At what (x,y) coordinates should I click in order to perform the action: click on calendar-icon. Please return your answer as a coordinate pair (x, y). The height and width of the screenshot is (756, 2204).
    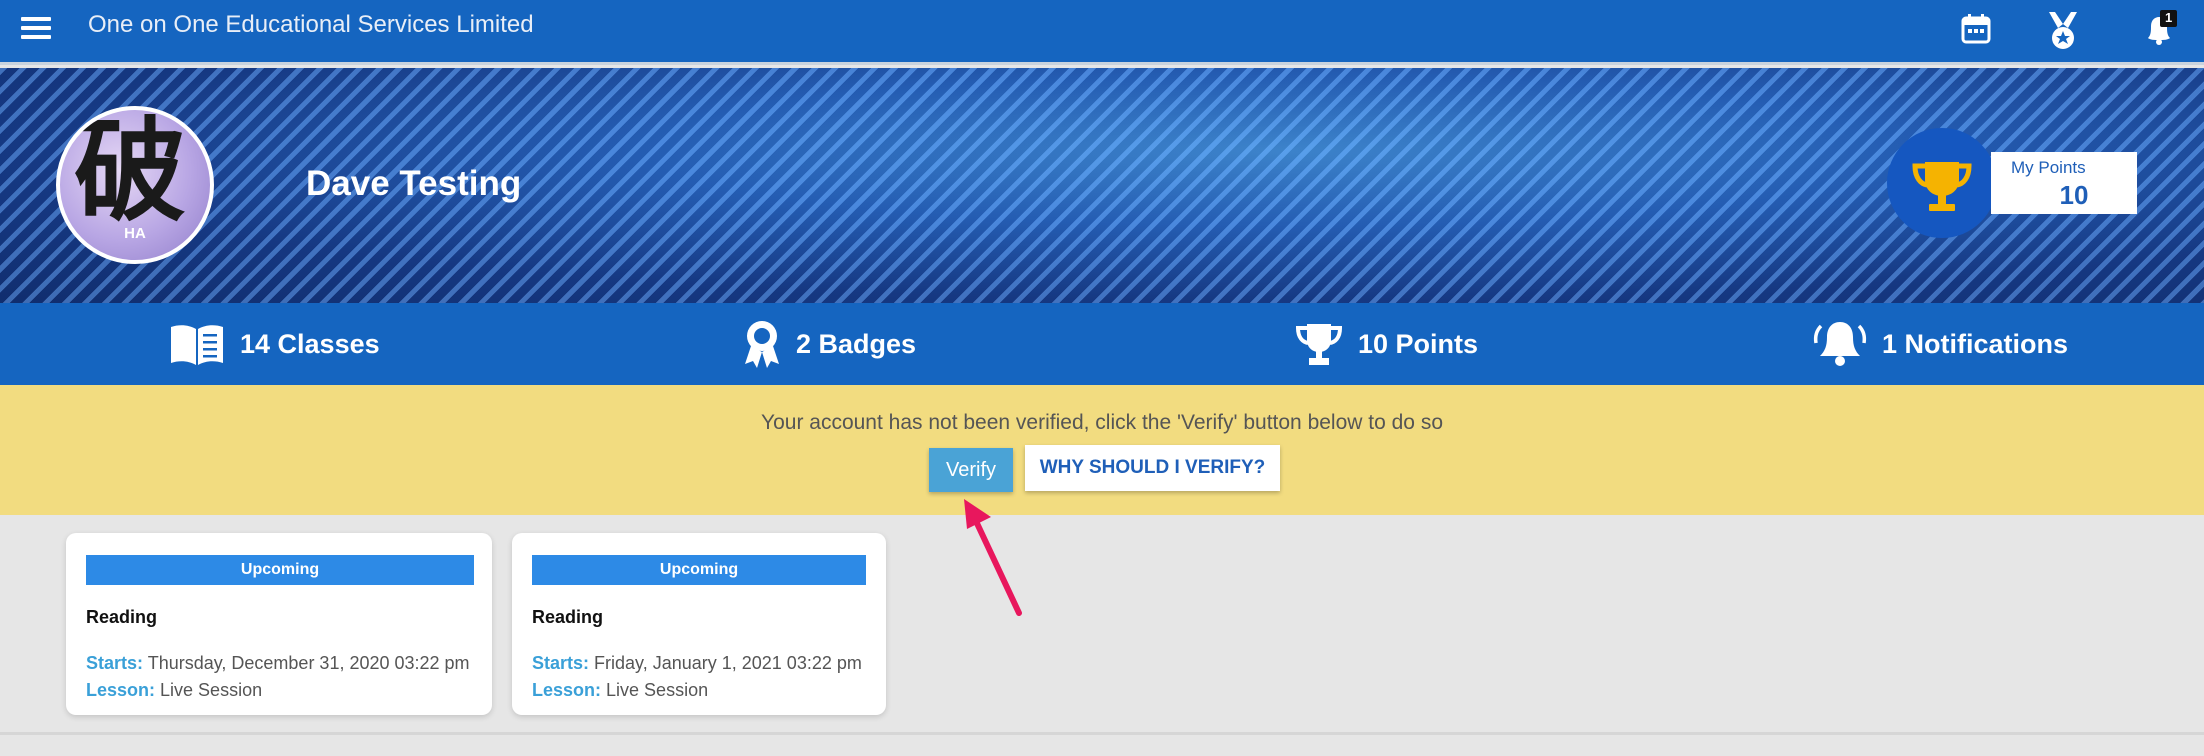
    Looking at the image, I should click on (1976, 29).